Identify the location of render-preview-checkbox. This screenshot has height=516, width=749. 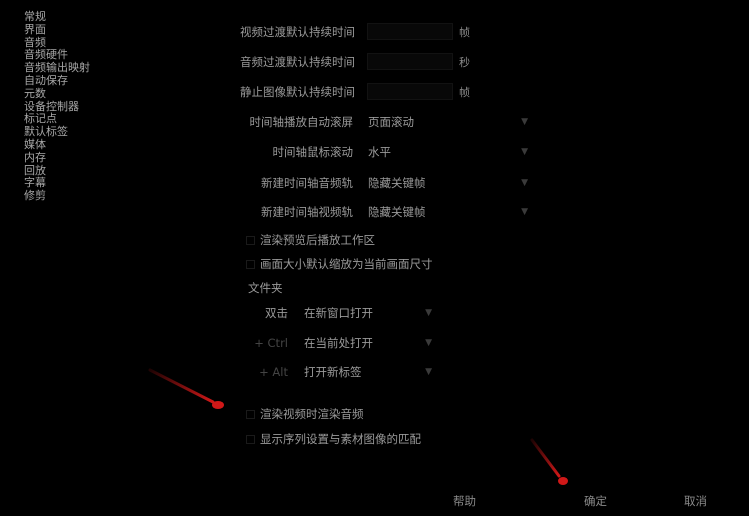
(250, 240).